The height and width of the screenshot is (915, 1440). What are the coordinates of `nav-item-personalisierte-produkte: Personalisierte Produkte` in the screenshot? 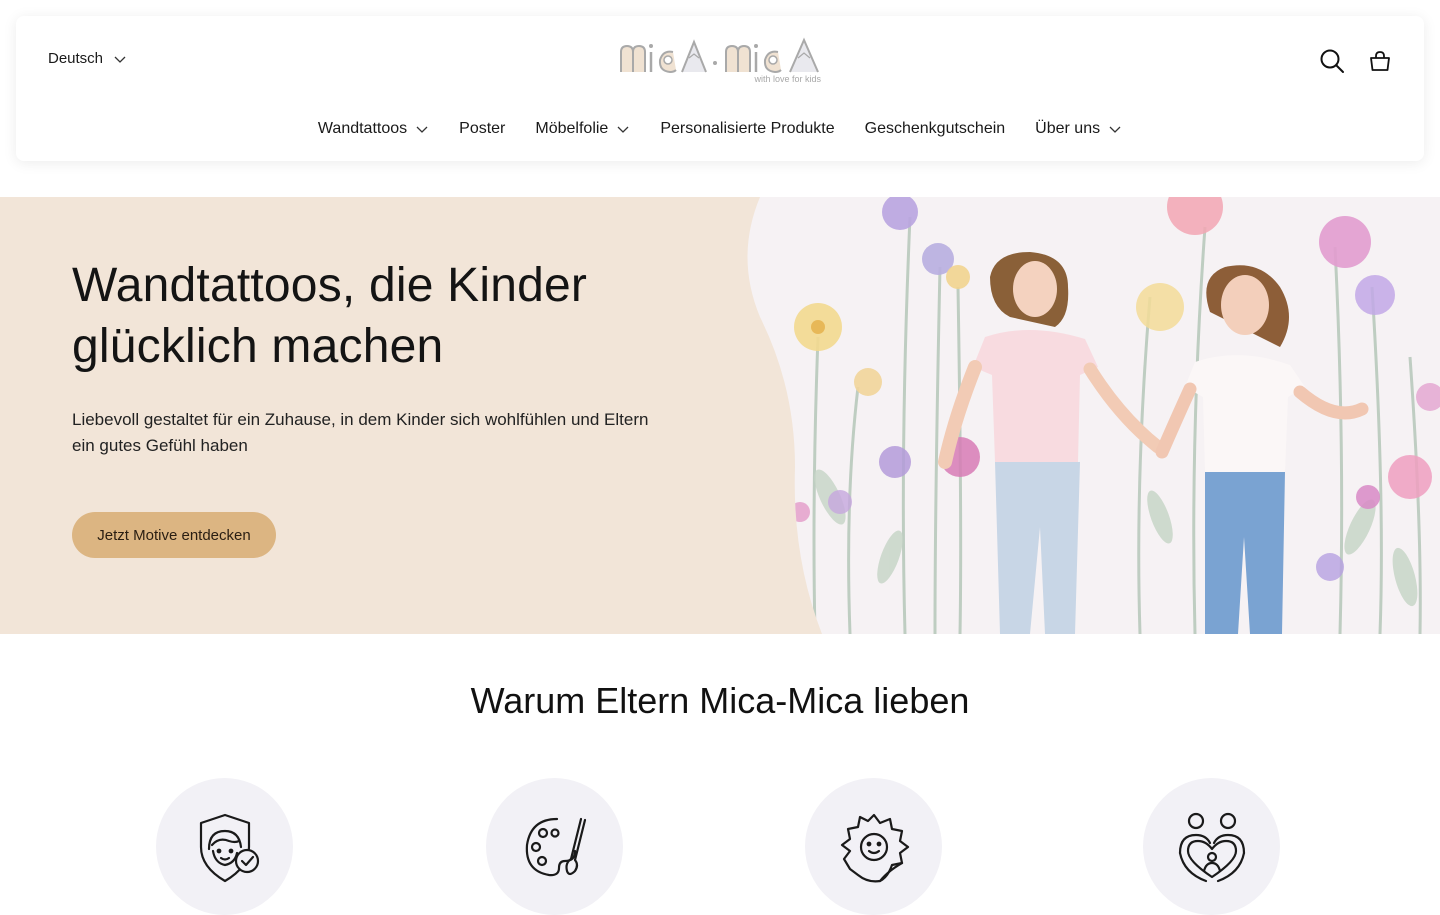 It's located at (747, 129).